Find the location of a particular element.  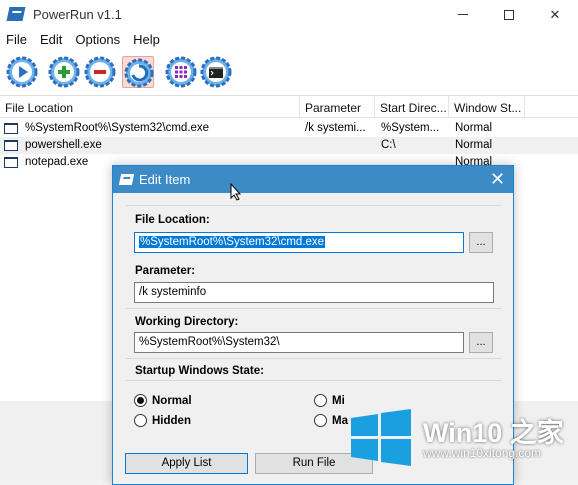

add-button is located at coordinates (64, 72).